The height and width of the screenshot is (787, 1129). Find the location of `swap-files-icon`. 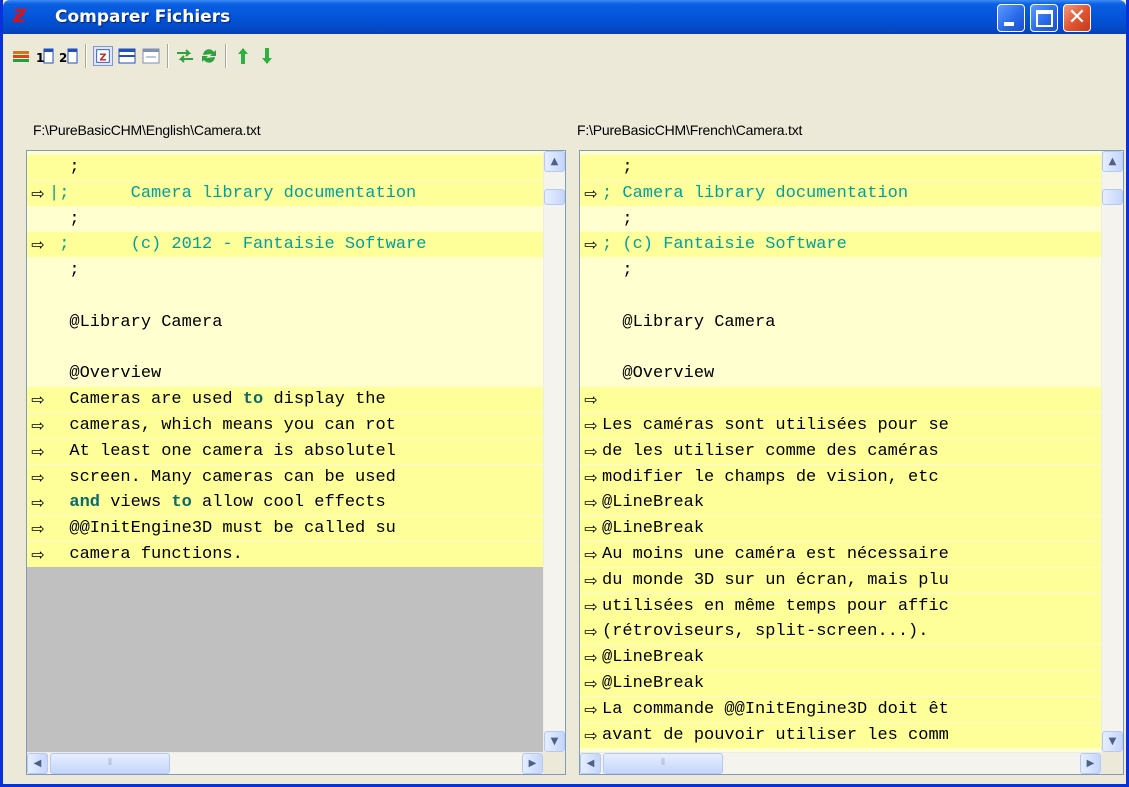

swap-files-icon is located at coordinates (185, 56).